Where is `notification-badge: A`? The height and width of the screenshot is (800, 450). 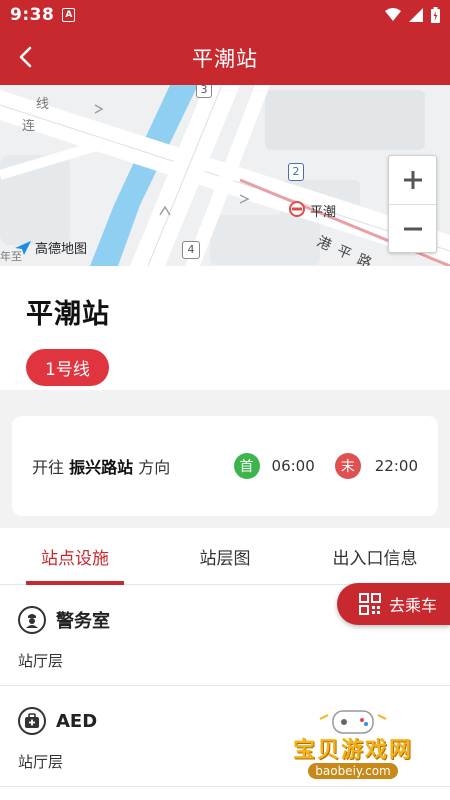 notification-badge: A is located at coordinates (69, 15).